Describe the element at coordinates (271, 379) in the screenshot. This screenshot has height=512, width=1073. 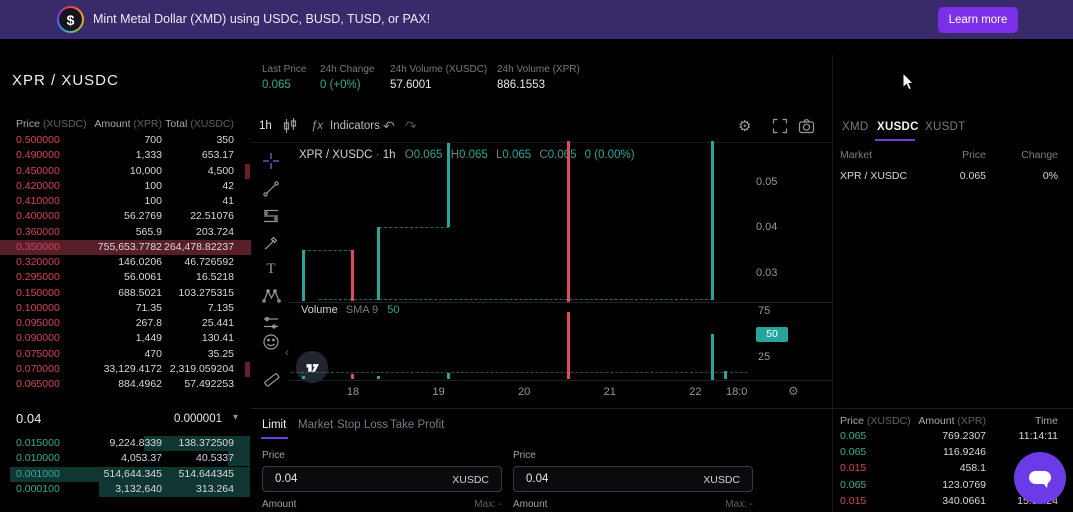
I see `ruler-measure-icon` at that location.